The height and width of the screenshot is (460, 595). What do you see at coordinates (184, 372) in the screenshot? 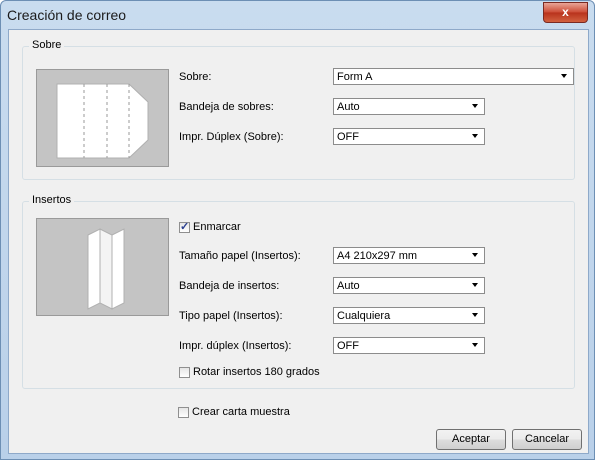
I see `rotar-checkbox` at bounding box center [184, 372].